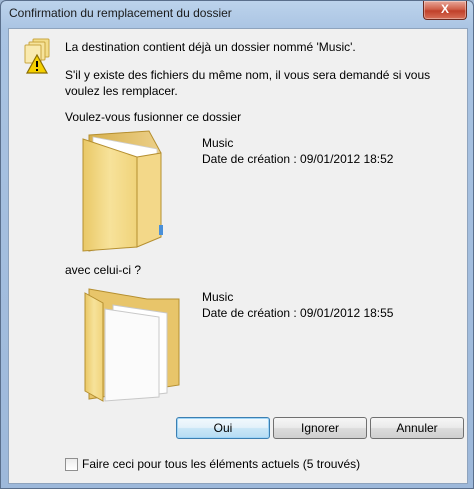  Describe the element at coordinates (320, 428) in the screenshot. I see `ignore-button: Ignorer` at that location.